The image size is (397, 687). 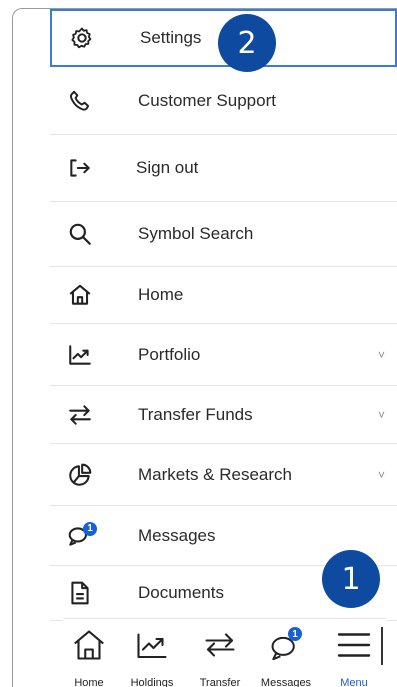 I want to click on phone-icon, so click(x=80, y=101).